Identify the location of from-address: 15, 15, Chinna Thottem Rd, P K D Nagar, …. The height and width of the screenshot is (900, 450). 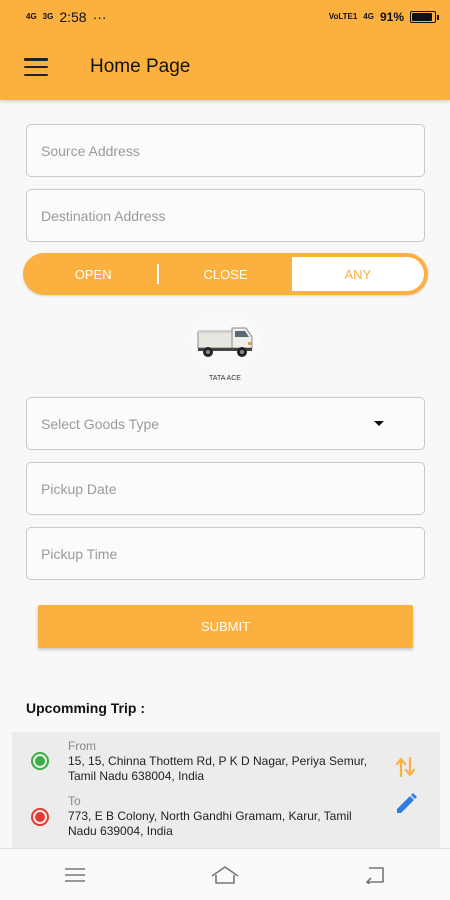
(218, 768).